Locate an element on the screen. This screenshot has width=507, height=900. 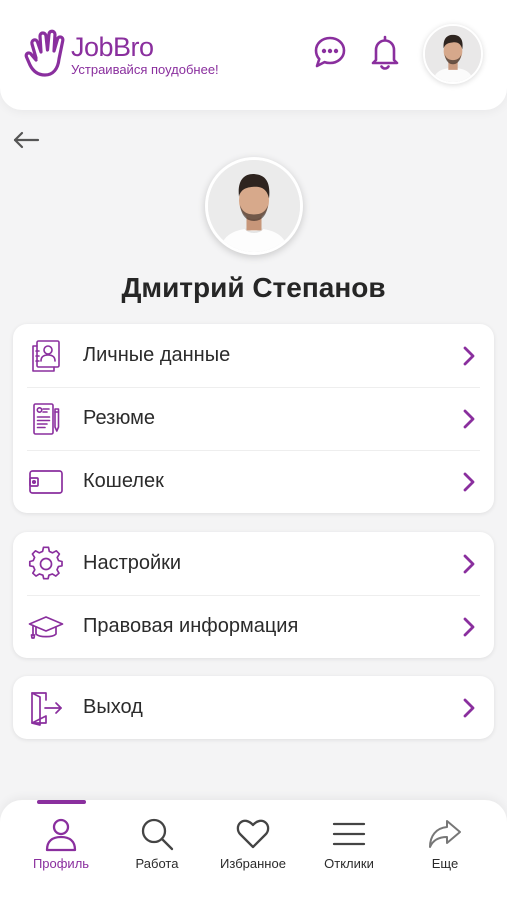
menu-item-resume: Резюме is located at coordinates (253, 418).